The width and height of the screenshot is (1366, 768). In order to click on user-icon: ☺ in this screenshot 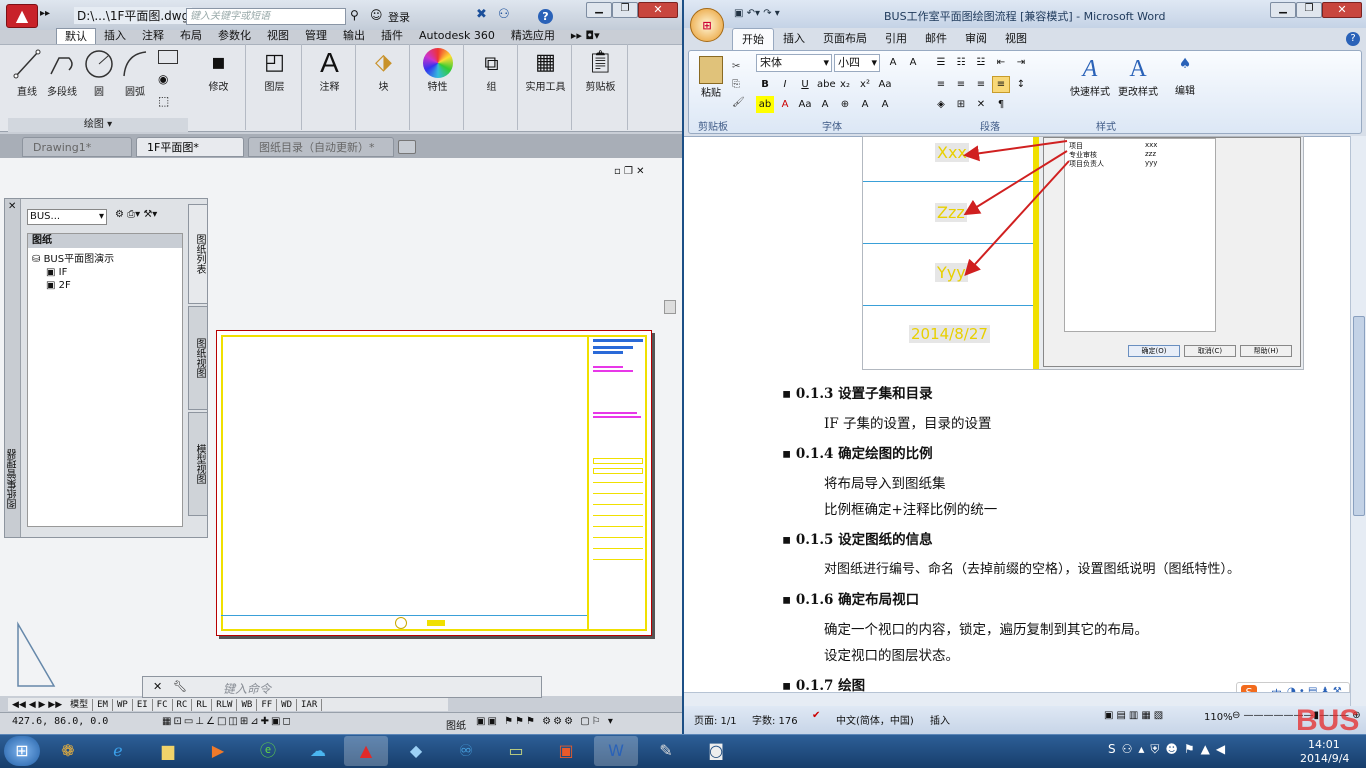, I will do `click(376, 15)`.